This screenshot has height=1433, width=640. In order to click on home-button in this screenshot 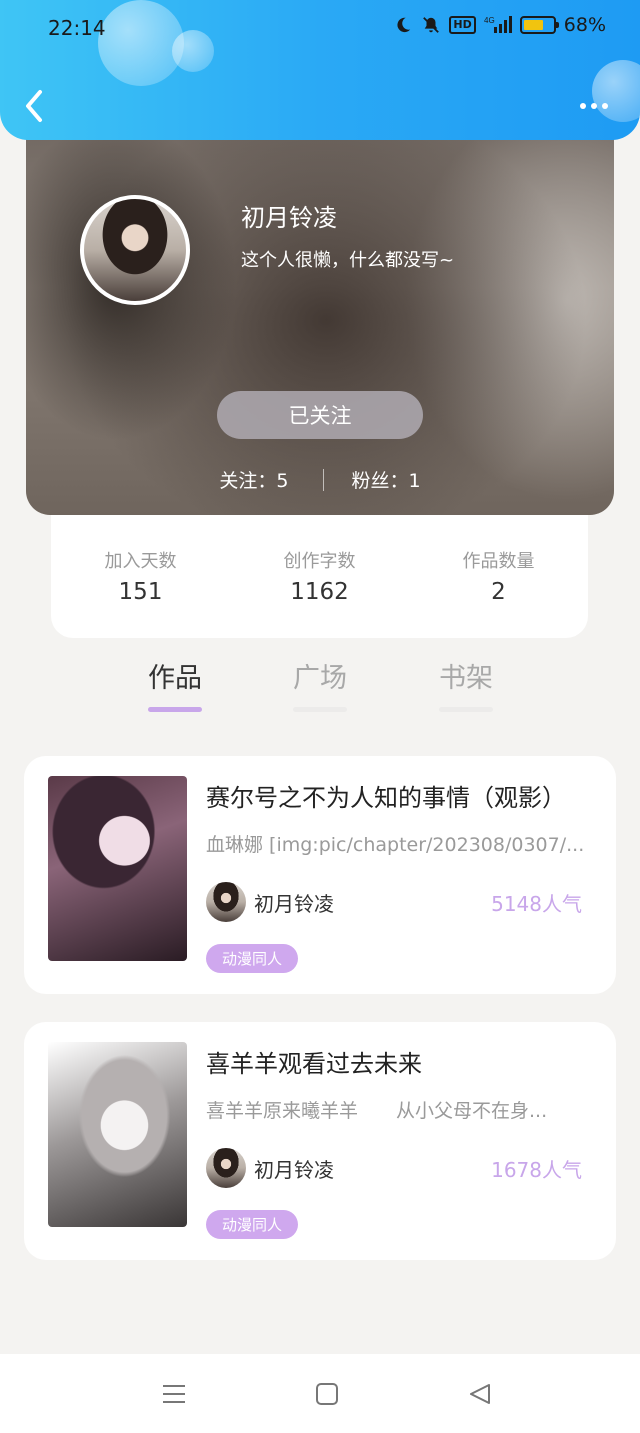, I will do `click(327, 1394)`.